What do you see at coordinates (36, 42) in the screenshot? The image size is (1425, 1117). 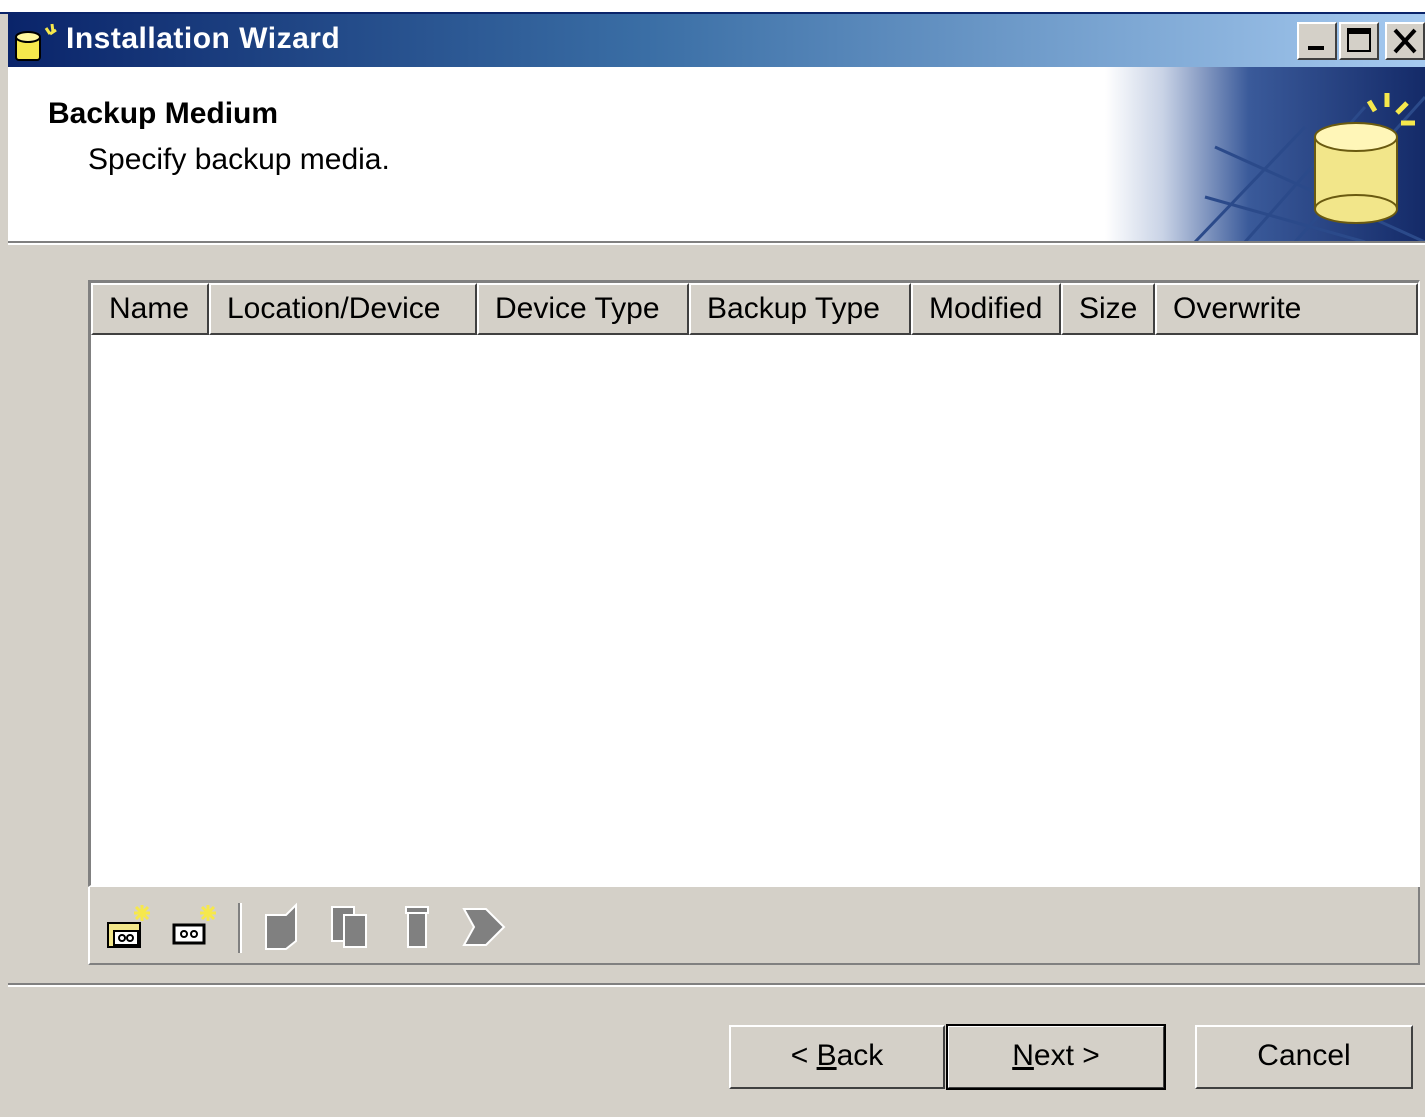 I see `database-wizard-icon` at bounding box center [36, 42].